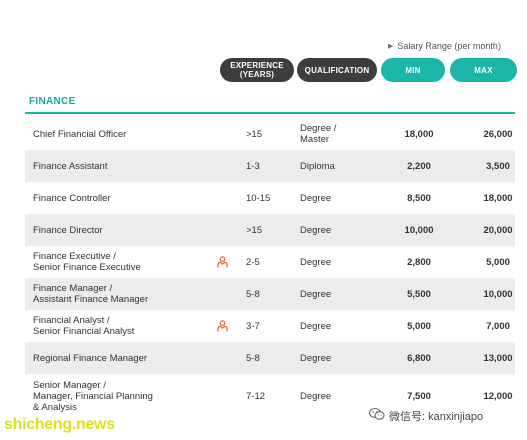 The height and width of the screenshot is (440, 527). I want to click on salary-range-label: Salary Range (per month), so click(449, 46).